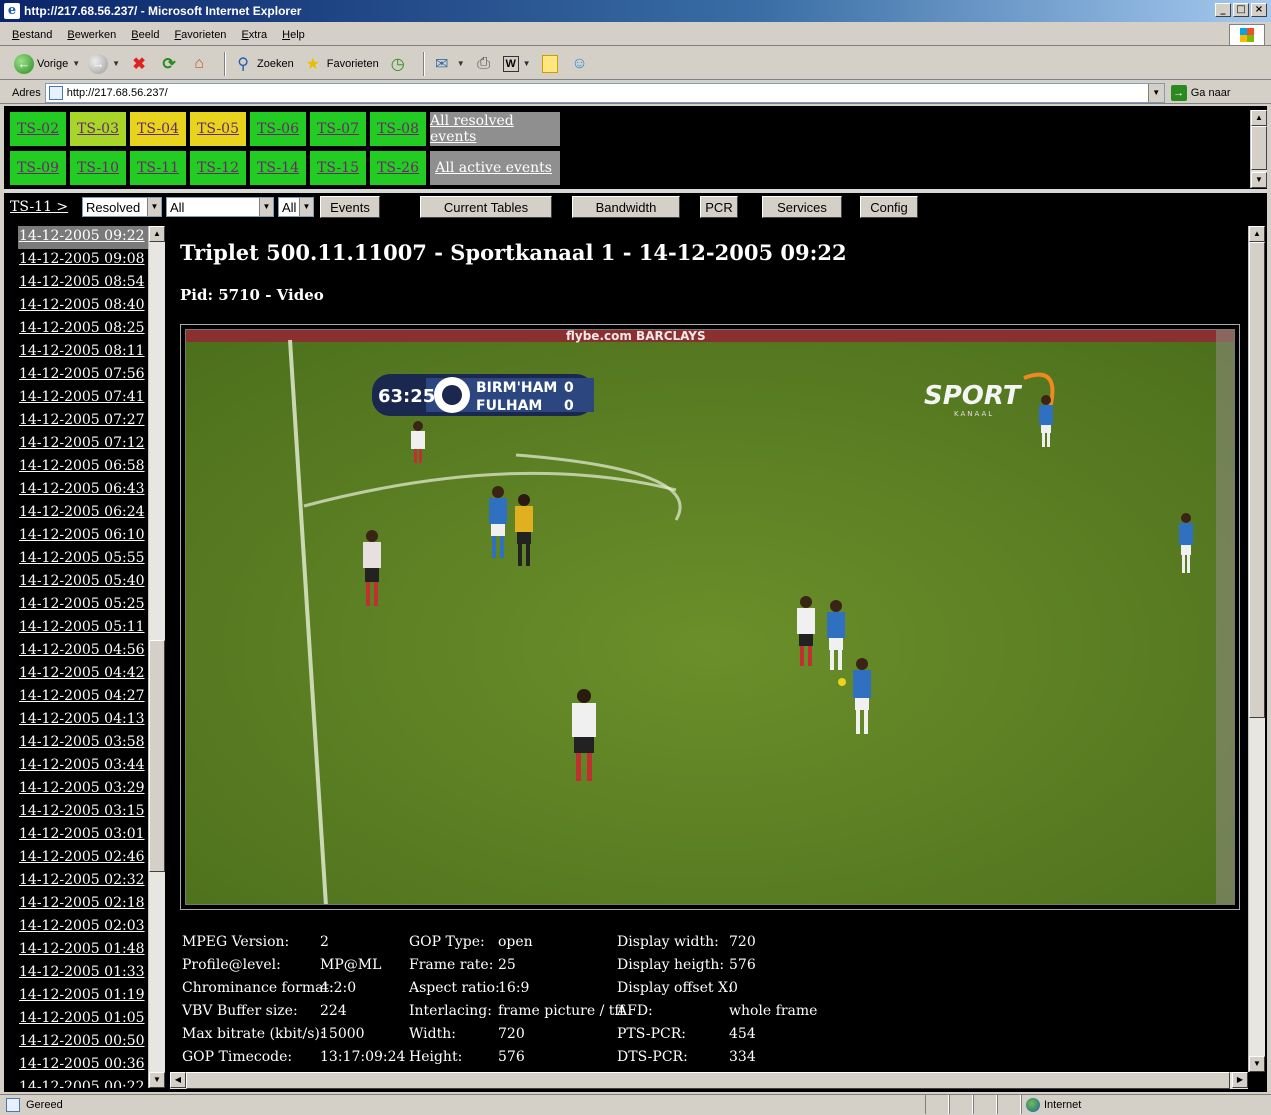 This screenshot has height=1115, width=1271. What do you see at coordinates (84, 260) in the screenshot?
I see `event-link: 14-12-2005 09:08` at bounding box center [84, 260].